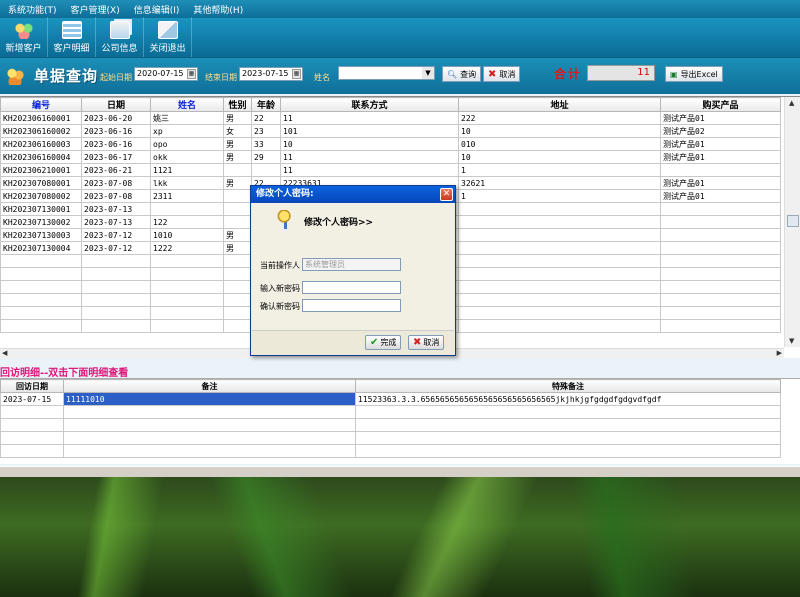  Describe the element at coordinates (779, 353) in the screenshot. I see `scroll-right-icon: ▶` at that location.